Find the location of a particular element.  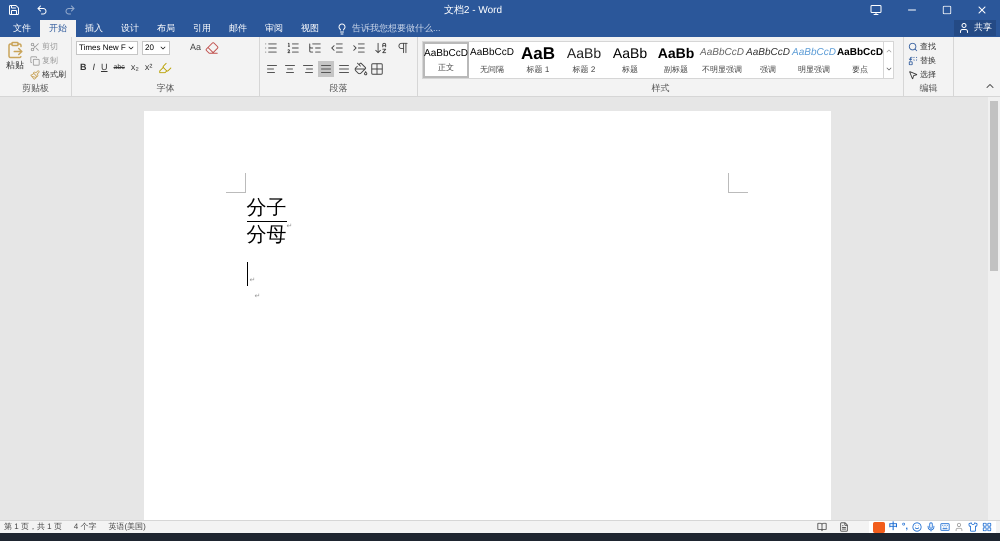

sort-icon is located at coordinates (381, 48).